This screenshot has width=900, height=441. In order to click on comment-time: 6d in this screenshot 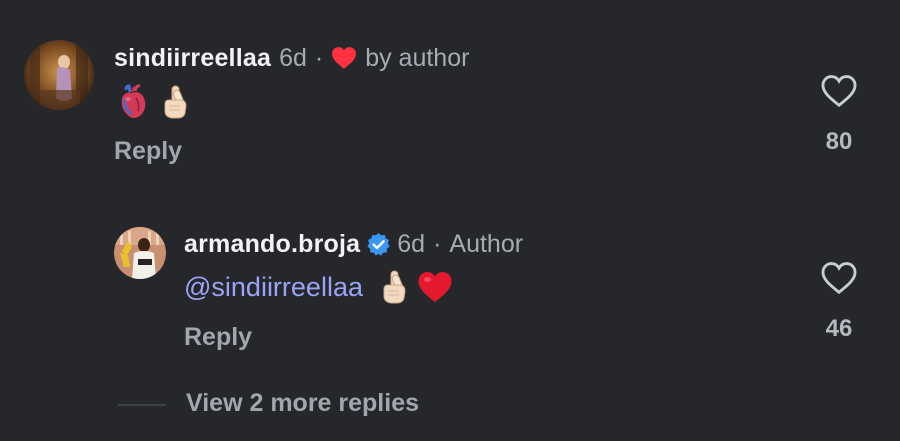, I will do `click(293, 58)`.